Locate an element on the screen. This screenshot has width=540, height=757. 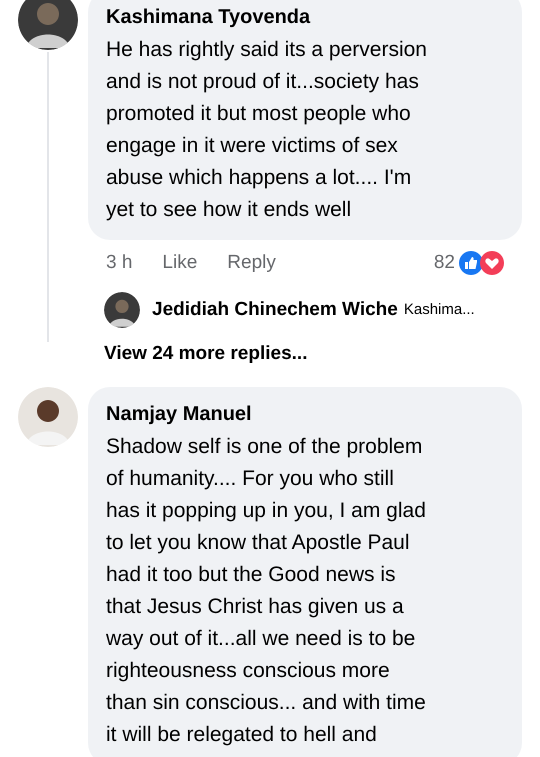
author-name: Kashimana Tyovenda is located at coordinates (305, 17).